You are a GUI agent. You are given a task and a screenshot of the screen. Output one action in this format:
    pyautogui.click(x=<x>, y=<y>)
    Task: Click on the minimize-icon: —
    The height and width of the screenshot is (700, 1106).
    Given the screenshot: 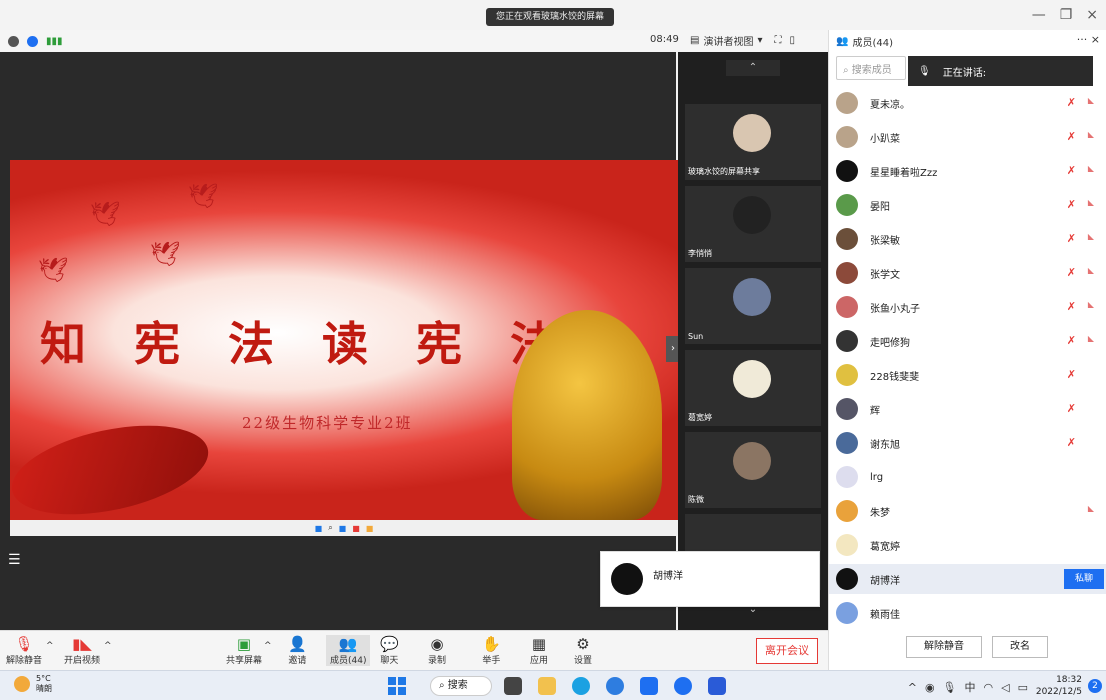 What is the action you would take?
    pyautogui.click(x=1039, y=15)
    